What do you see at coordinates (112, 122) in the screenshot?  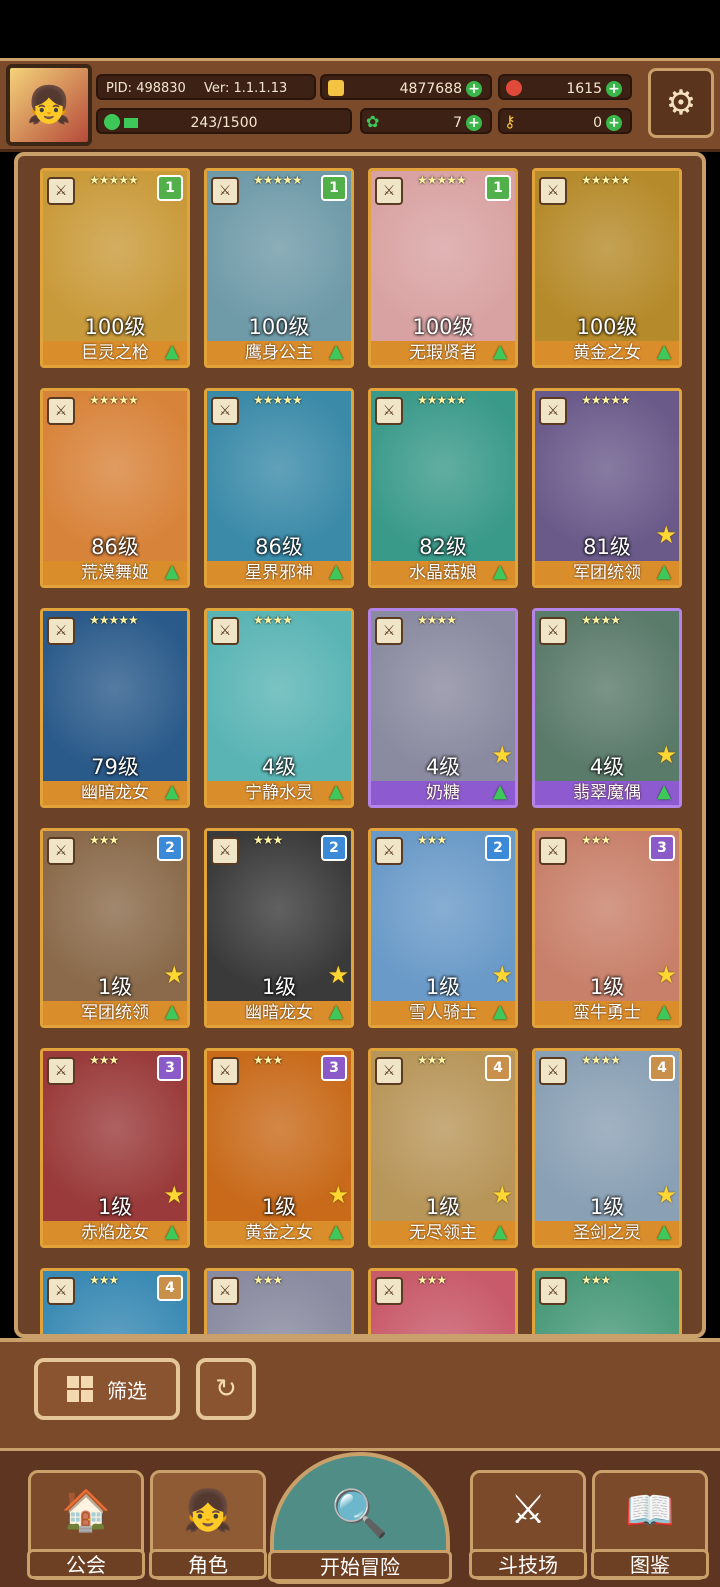 I see `exp-icon` at bounding box center [112, 122].